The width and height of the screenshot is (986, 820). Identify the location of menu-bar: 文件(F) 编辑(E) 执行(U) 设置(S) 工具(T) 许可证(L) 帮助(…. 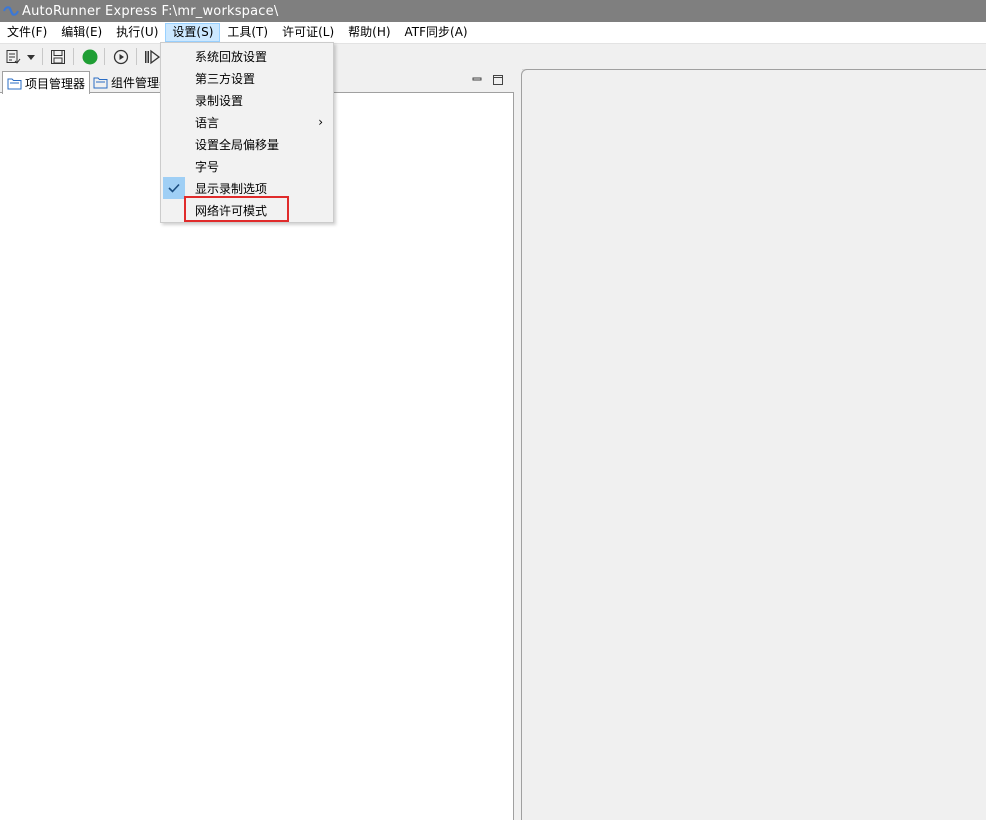
(493, 32).